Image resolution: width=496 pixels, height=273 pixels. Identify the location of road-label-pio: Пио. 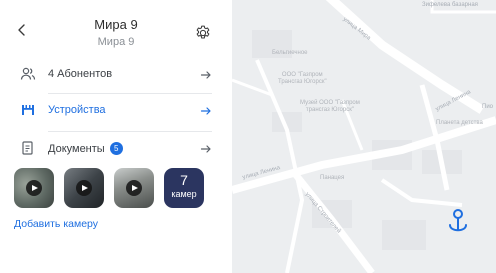
(488, 107).